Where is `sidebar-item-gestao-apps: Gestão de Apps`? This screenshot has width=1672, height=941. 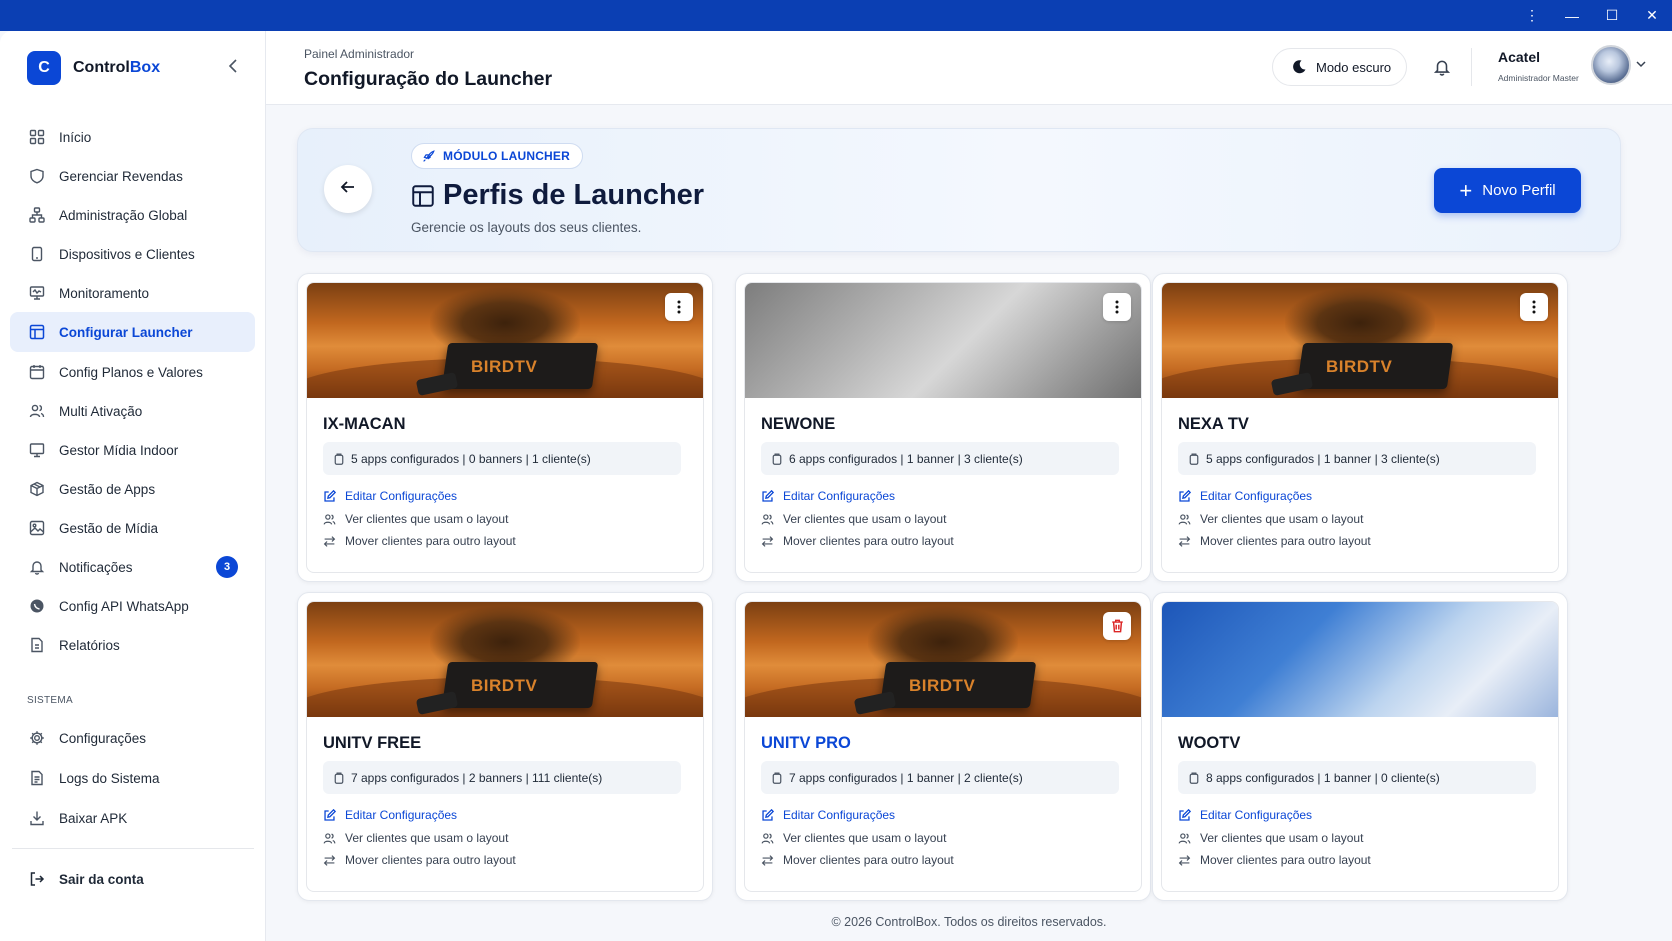
sidebar-item-gestao-apps: Gestão de Apps is located at coordinates (132, 489).